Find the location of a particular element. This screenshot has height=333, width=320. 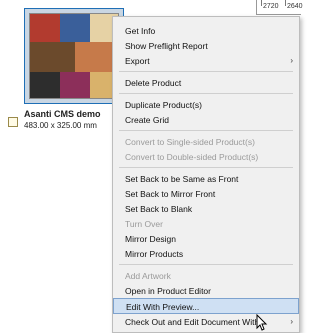

menu-item-add-artwork: Add Artwork is located at coordinates (206, 276).